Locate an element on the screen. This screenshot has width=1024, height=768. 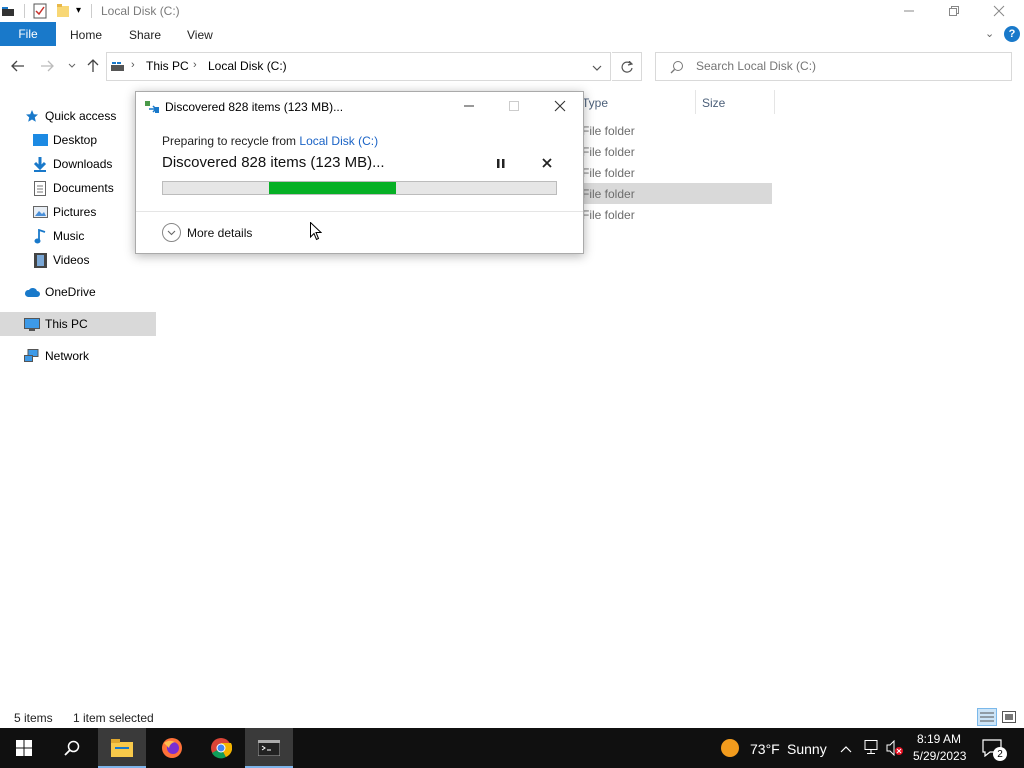
sidebar-item-label: This PC is located at coordinates (66, 324).